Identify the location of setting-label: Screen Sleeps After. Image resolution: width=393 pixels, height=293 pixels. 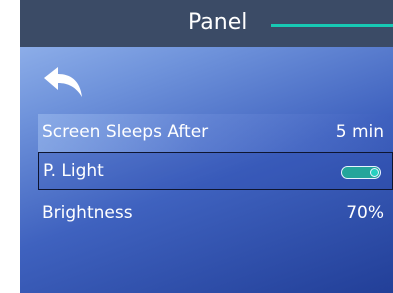
(125, 132).